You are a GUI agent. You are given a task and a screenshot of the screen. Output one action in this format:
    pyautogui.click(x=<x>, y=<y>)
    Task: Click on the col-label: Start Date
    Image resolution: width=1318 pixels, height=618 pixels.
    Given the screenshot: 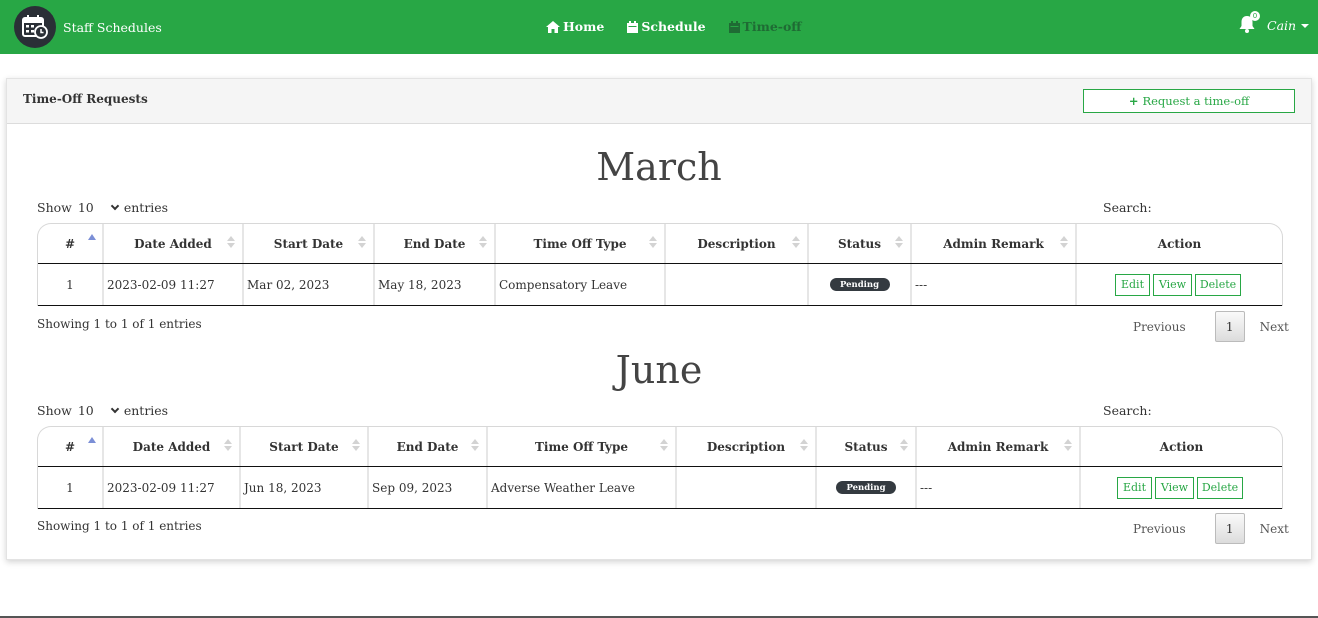 What is the action you would take?
    pyautogui.click(x=308, y=243)
    